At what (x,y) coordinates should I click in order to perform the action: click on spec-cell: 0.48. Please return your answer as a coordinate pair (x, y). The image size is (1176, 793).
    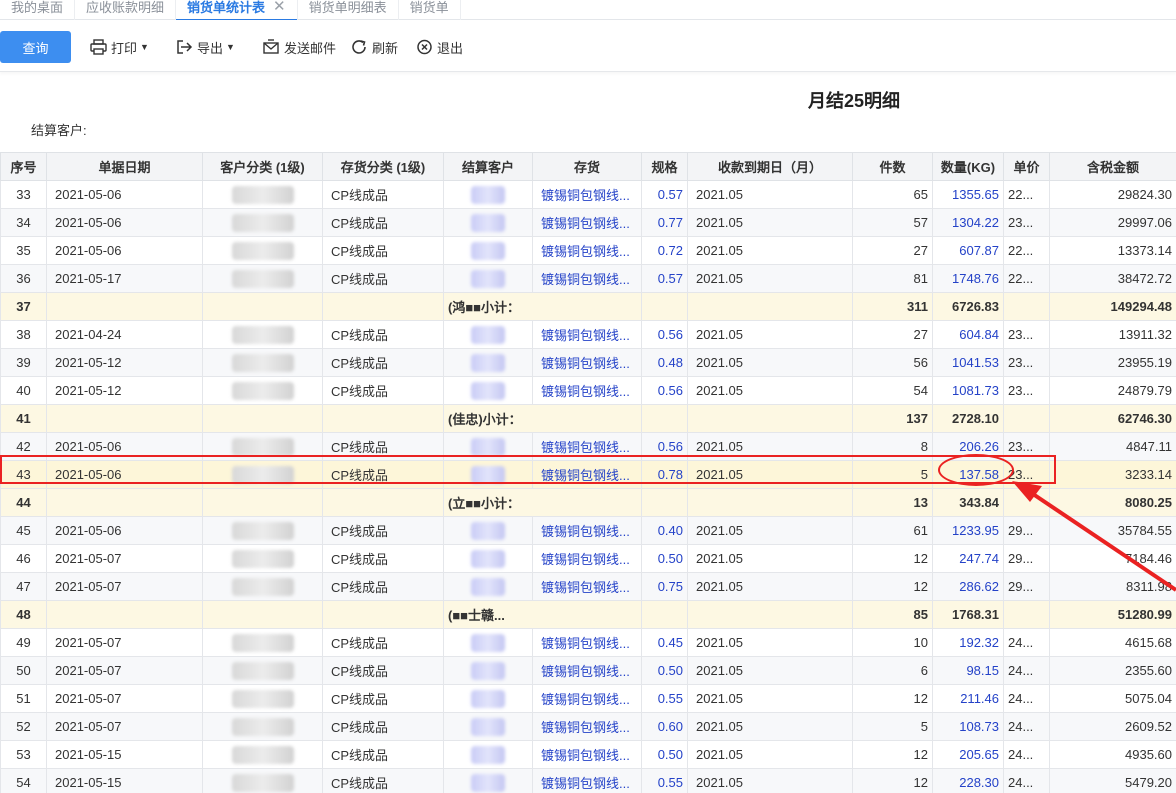
    Looking at the image, I should click on (664, 362).